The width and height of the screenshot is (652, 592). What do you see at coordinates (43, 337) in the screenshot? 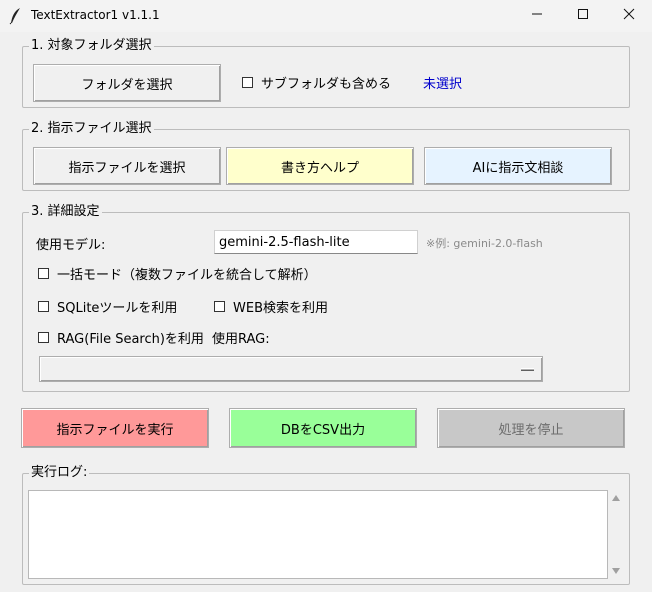
I see `rag-checkbox-box` at bounding box center [43, 337].